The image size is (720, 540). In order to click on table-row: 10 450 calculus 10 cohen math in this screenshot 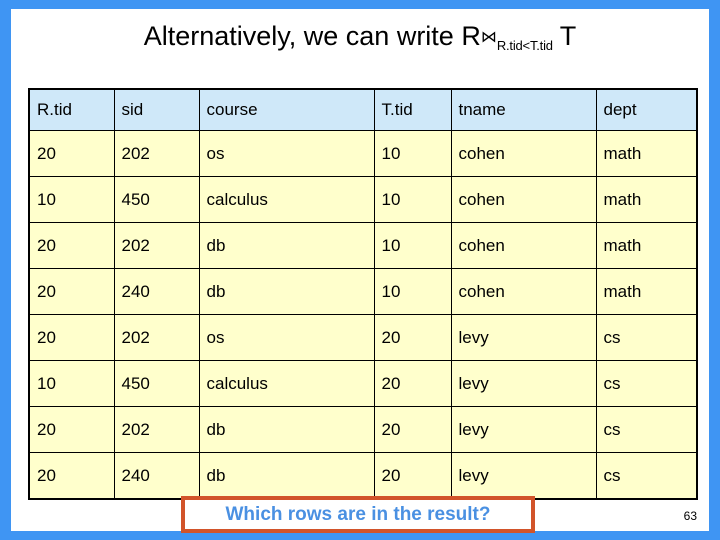, I will do `click(363, 199)`.